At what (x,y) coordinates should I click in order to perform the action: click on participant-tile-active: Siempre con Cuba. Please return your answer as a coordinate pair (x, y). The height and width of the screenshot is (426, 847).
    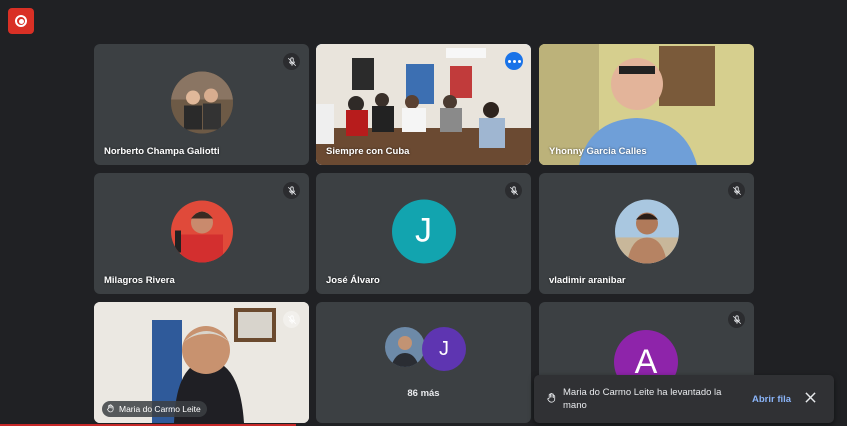
    Looking at the image, I should click on (423, 104).